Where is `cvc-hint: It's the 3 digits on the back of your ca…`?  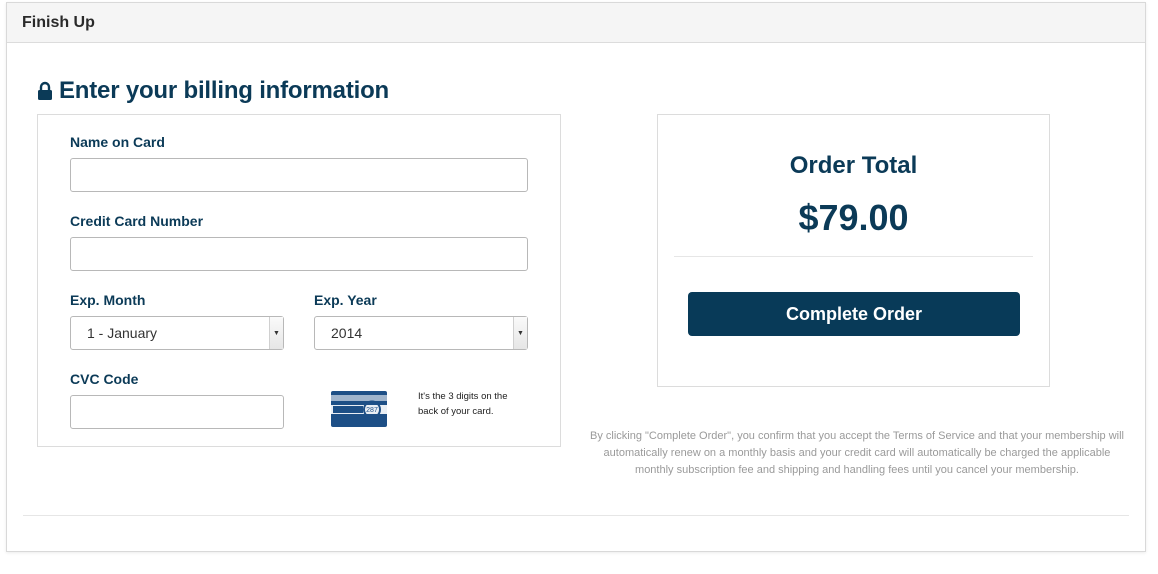
cvc-hint: It's the 3 digits on the back of your ca… is located at coordinates (463, 404).